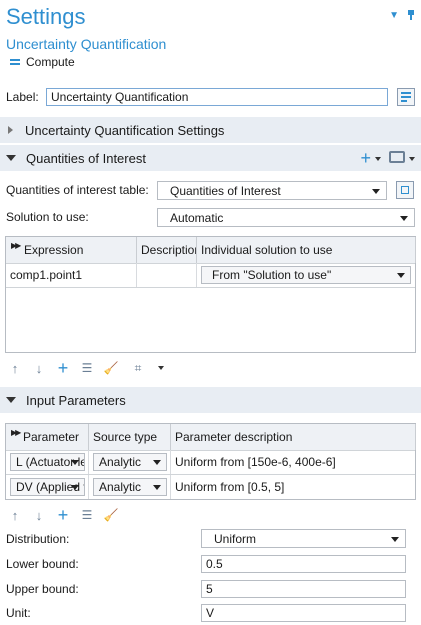  I want to click on column-header-description: Parameter description, so click(293, 437).